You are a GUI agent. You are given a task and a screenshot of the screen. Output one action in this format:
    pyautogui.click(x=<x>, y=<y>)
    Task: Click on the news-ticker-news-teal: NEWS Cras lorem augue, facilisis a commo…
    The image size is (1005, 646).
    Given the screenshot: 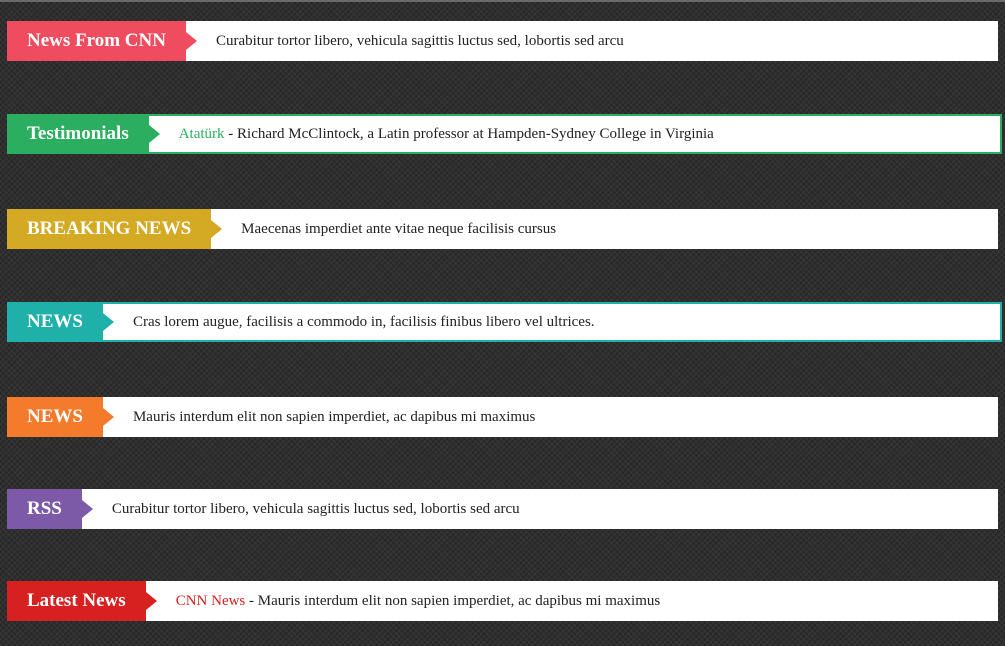 What is the action you would take?
    pyautogui.click(x=504, y=322)
    